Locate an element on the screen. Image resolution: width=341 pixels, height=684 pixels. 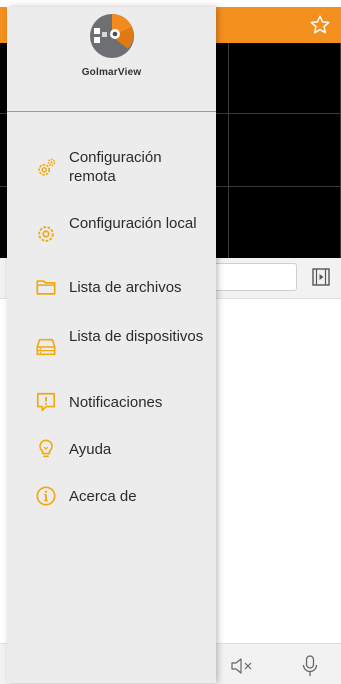
drawer-header: GolmarView is located at coordinates (111, 59).